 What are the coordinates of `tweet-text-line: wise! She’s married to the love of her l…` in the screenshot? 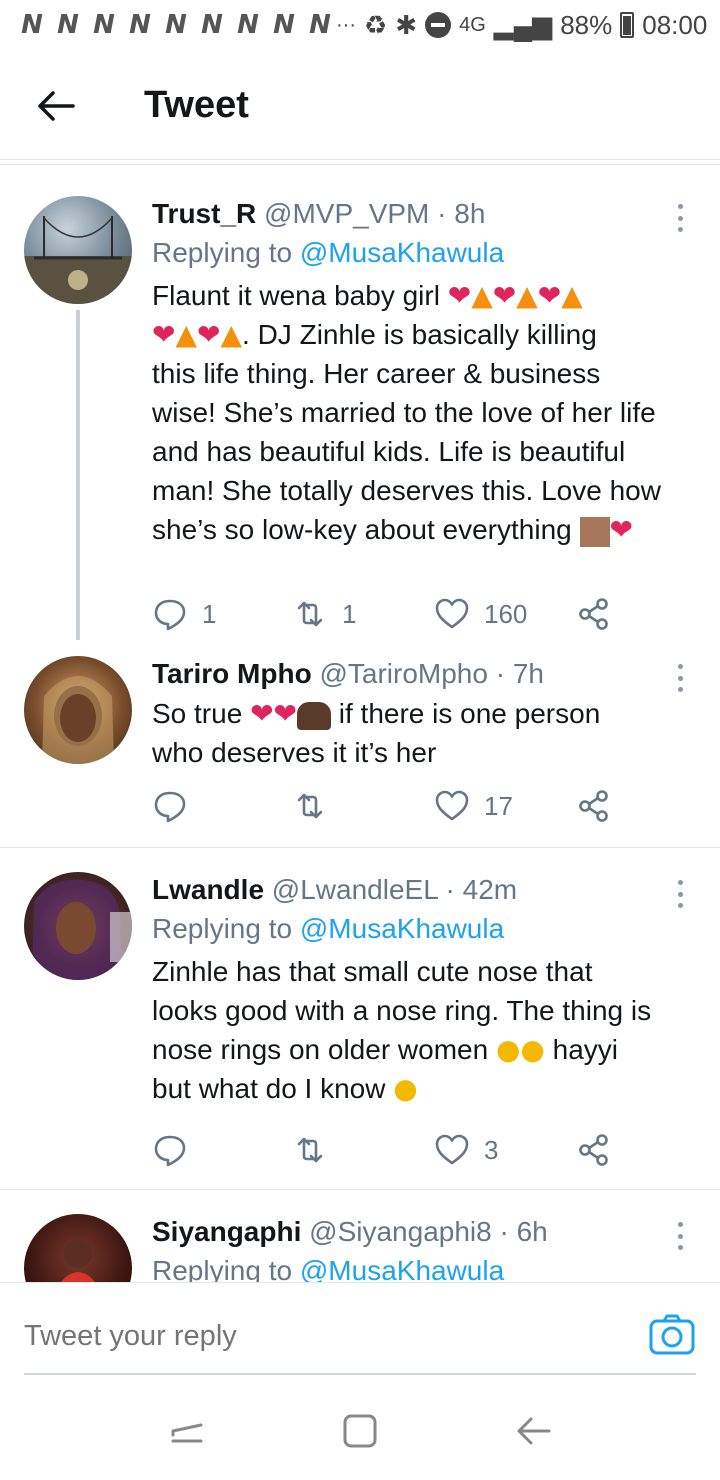 It's located at (404, 412).